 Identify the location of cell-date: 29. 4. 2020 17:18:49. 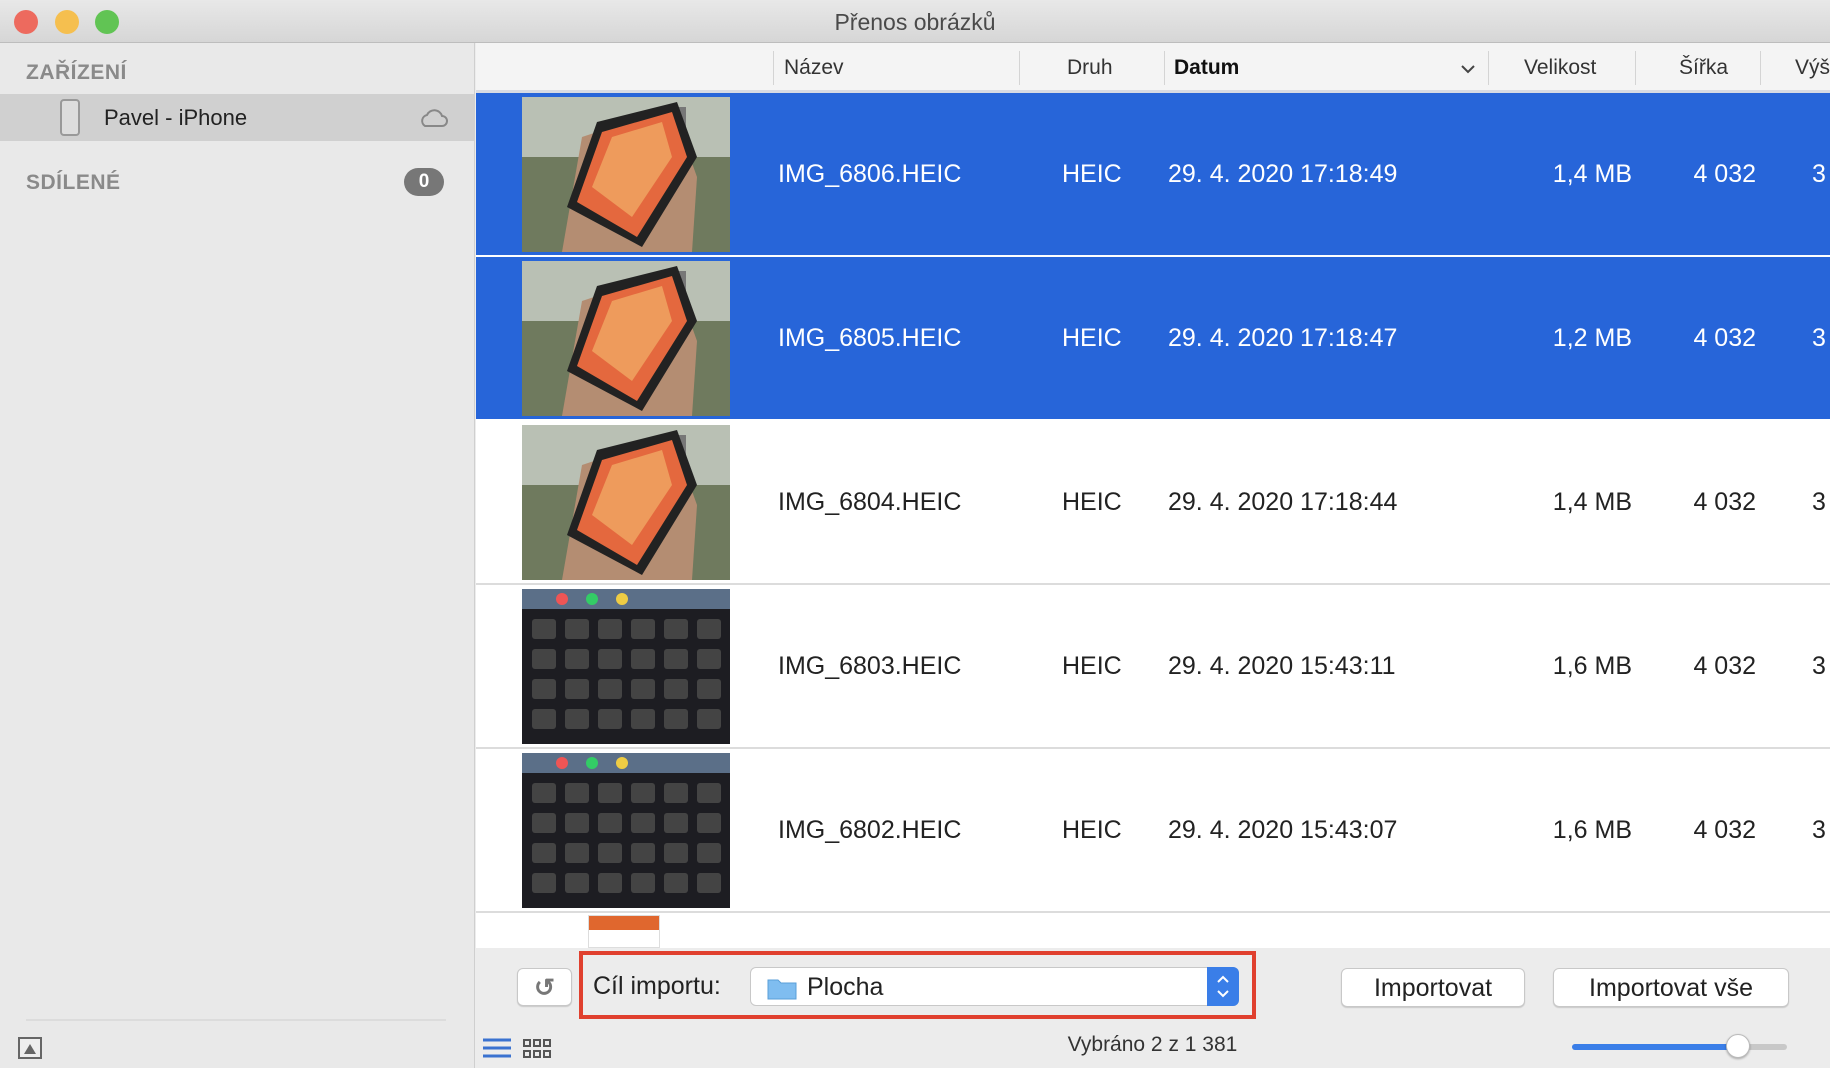
(1283, 174).